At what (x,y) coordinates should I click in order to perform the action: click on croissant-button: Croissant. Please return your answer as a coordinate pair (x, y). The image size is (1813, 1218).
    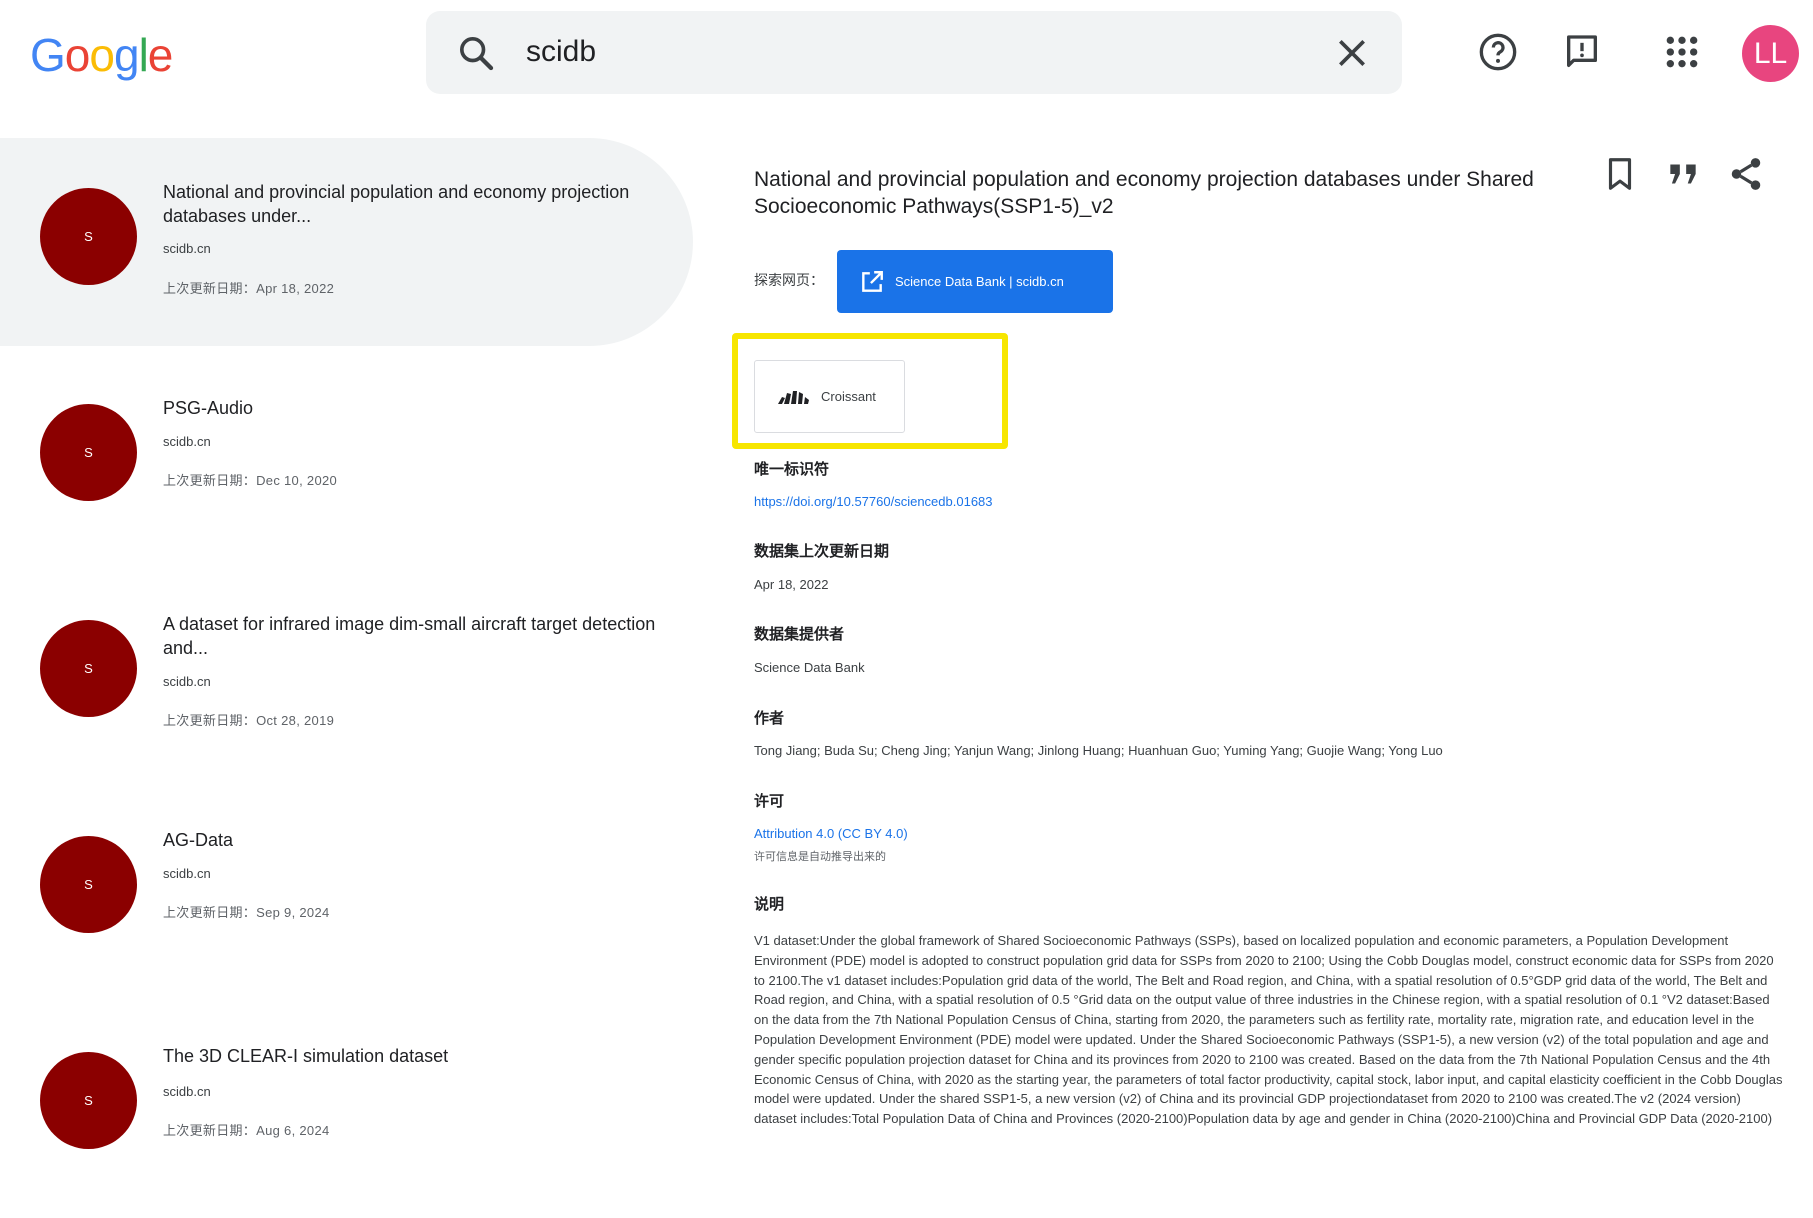
    Looking at the image, I should click on (829, 396).